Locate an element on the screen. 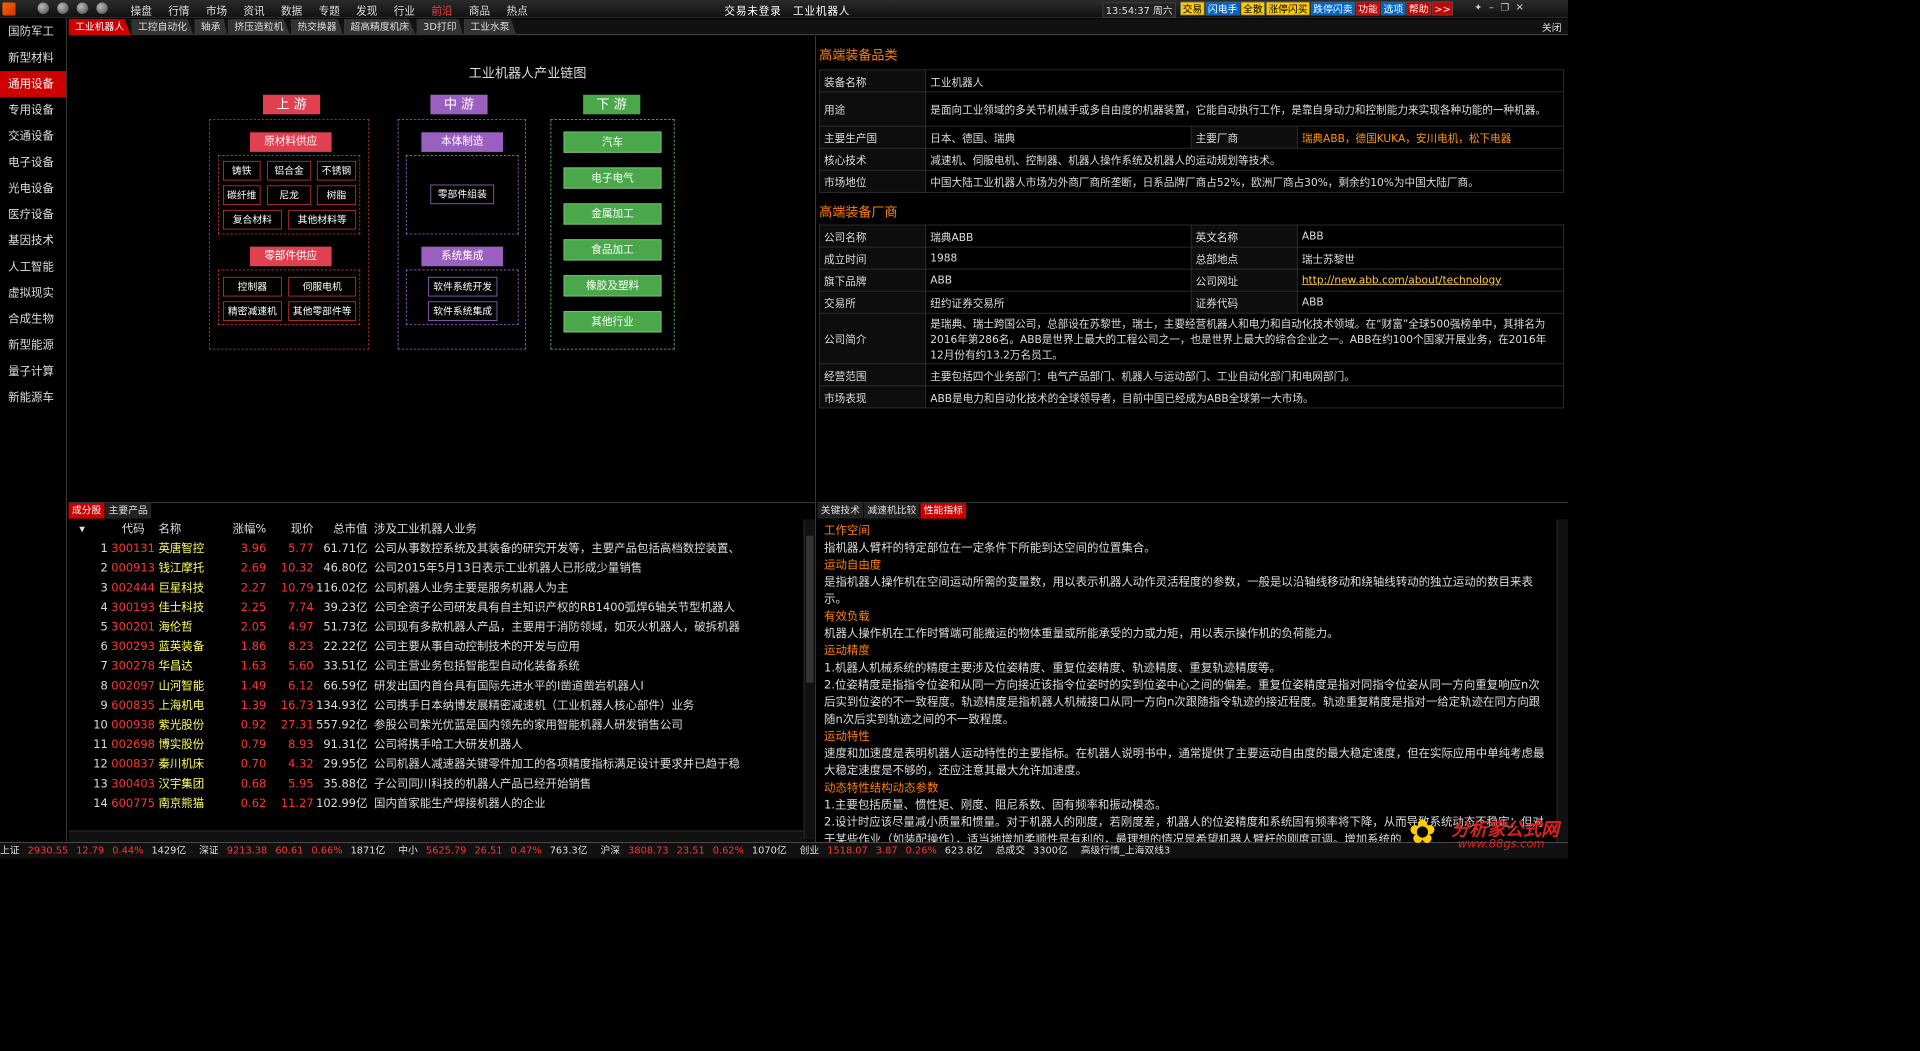  sidebar-item: 合成生物 is located at coordinates (33, 319).